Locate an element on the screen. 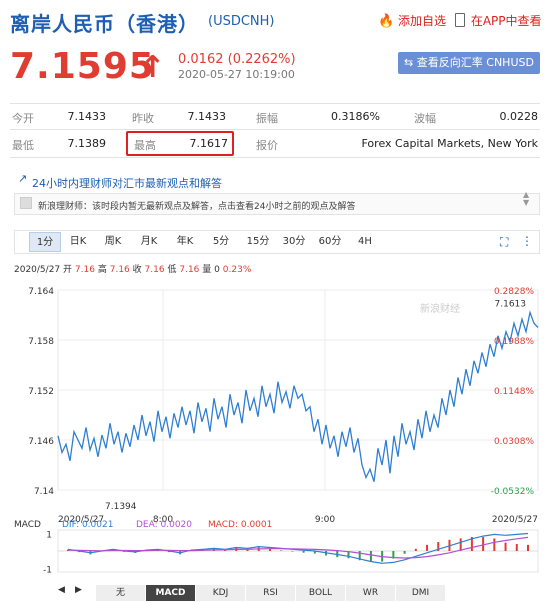  indicator-tab-3: RSI is located at coordinates (271, 593).